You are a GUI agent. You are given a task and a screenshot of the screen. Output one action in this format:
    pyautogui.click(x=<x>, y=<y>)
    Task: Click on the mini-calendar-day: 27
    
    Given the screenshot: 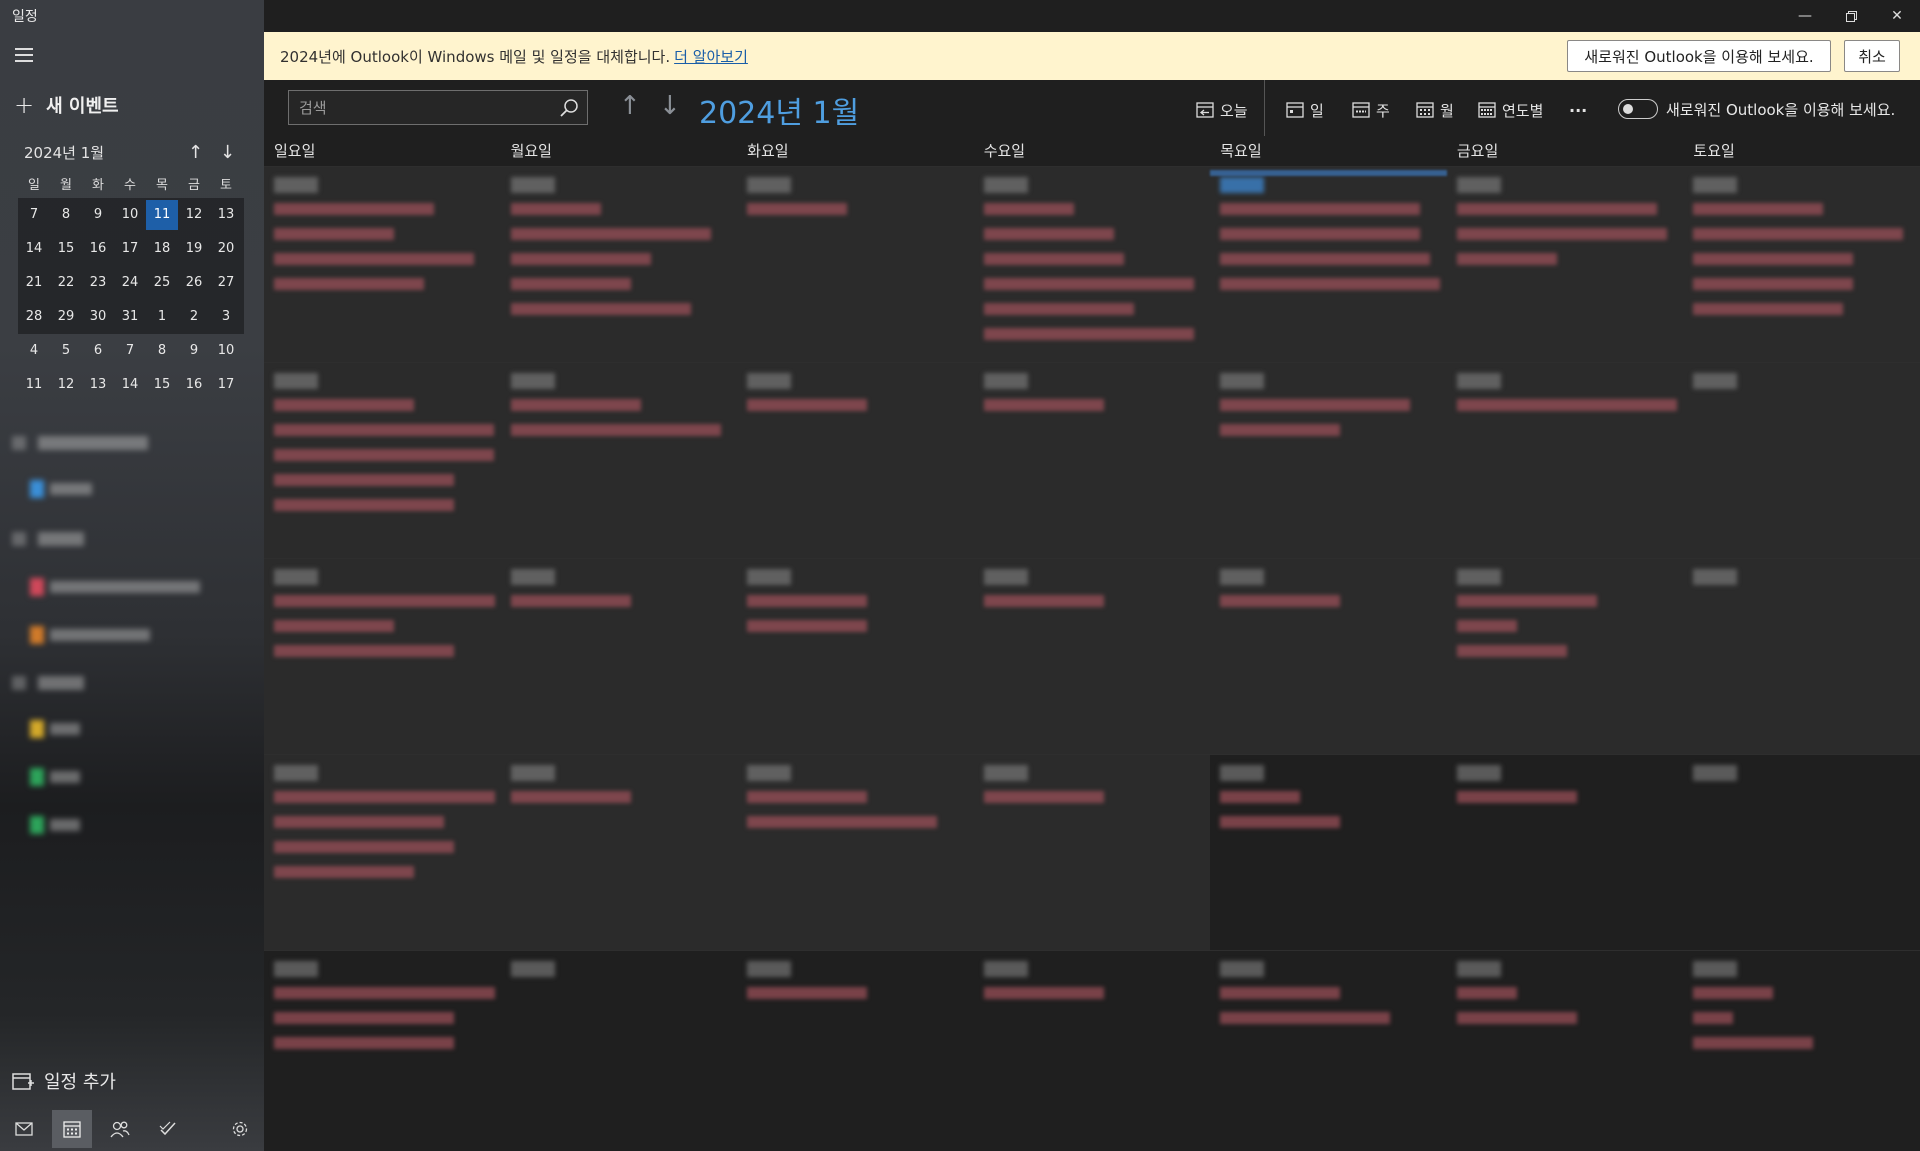 What is the action you would take?
    pyautogui.click(x=226, y=283)
    